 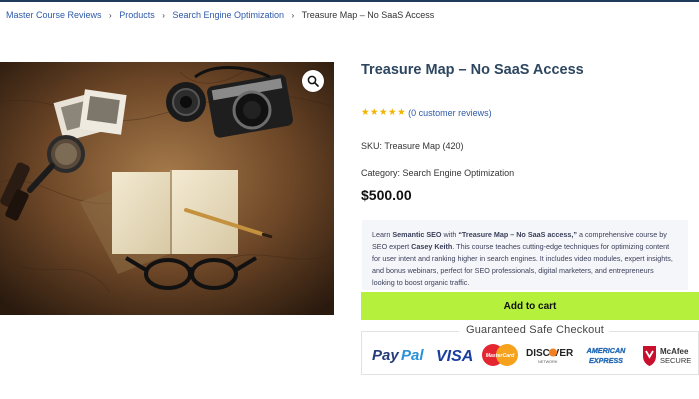 I want to click on svg-text: MasterCard, so click(x=500, y=356).